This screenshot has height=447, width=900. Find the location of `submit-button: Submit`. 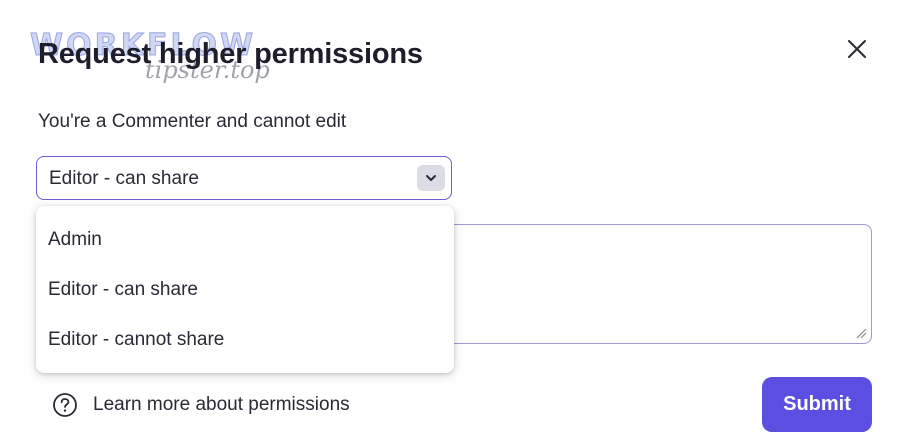

submit-button: Submit is located at coordinates (817, 404).